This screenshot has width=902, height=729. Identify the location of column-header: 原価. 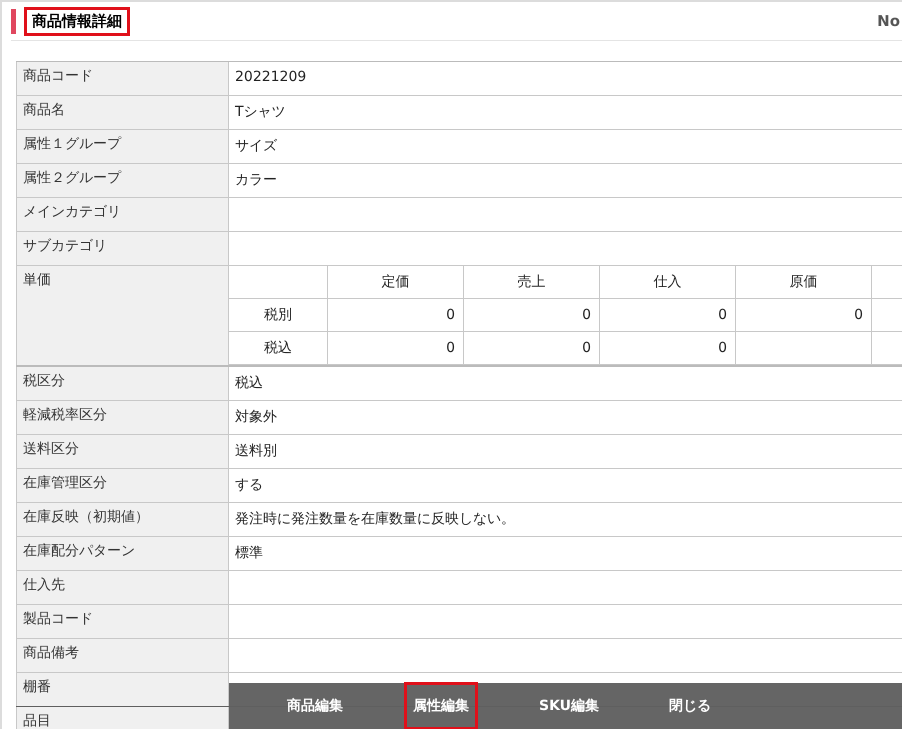
(804, 282).